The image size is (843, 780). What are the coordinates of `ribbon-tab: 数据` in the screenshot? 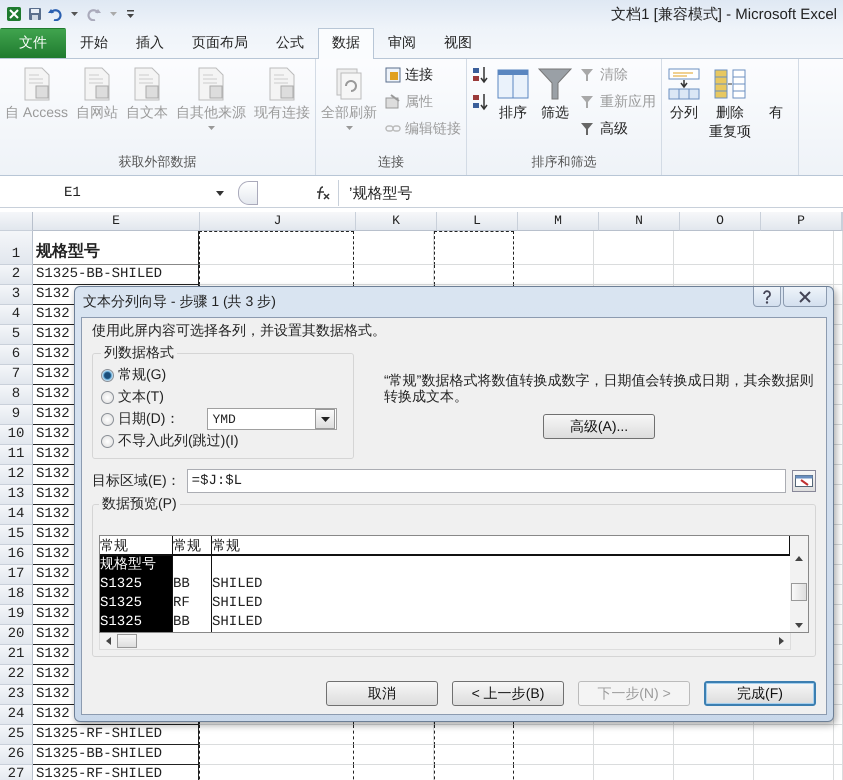 It's located at (346, 43).